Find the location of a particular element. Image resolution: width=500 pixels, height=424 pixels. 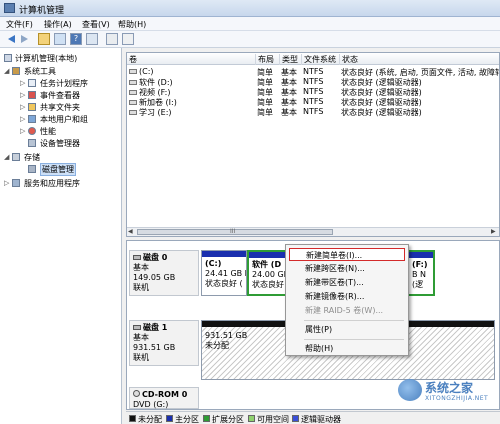

up-folder-icon is located at coordinates (44, 39).